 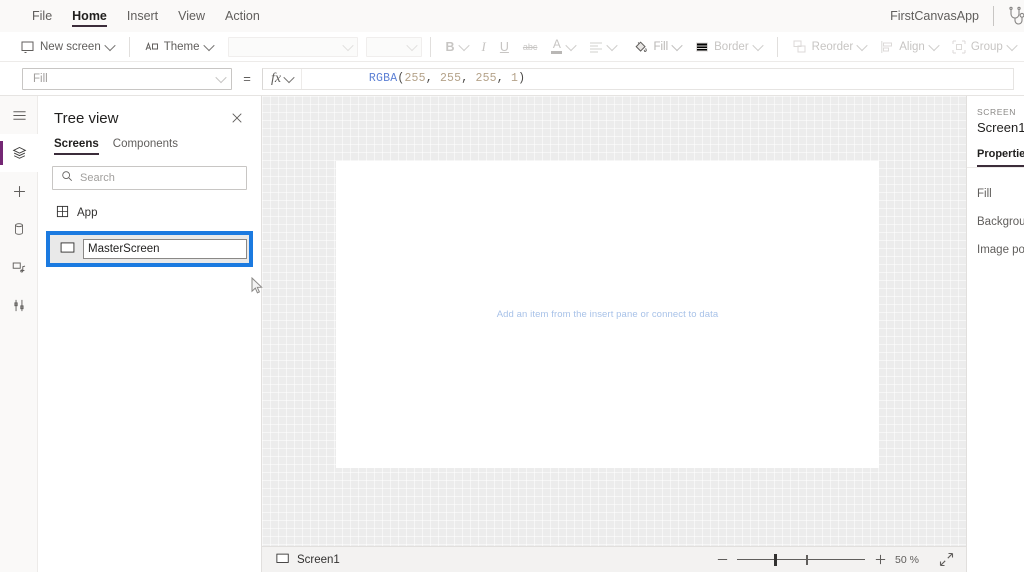 I want to click on properties-list: Fill Background Image posit, so click(x=995, y=216).